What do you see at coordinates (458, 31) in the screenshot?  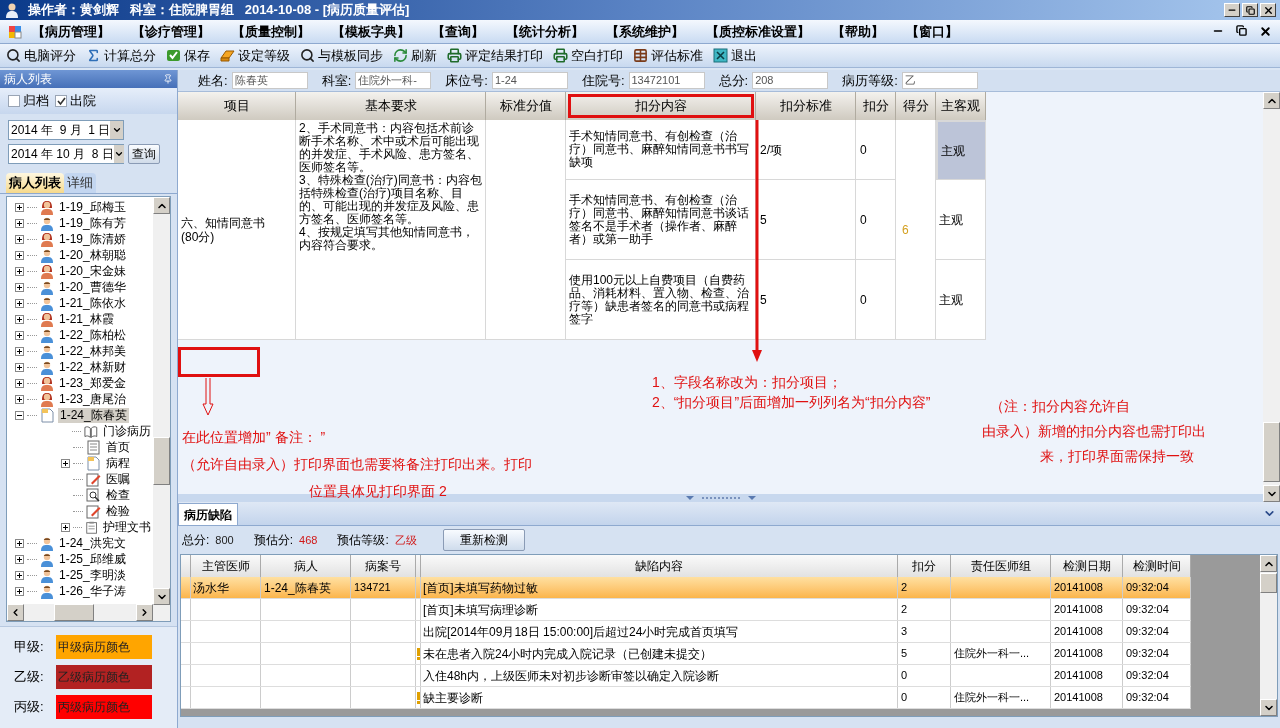 I see `menu-item: 【查询】` at bounding box center [458, 31].